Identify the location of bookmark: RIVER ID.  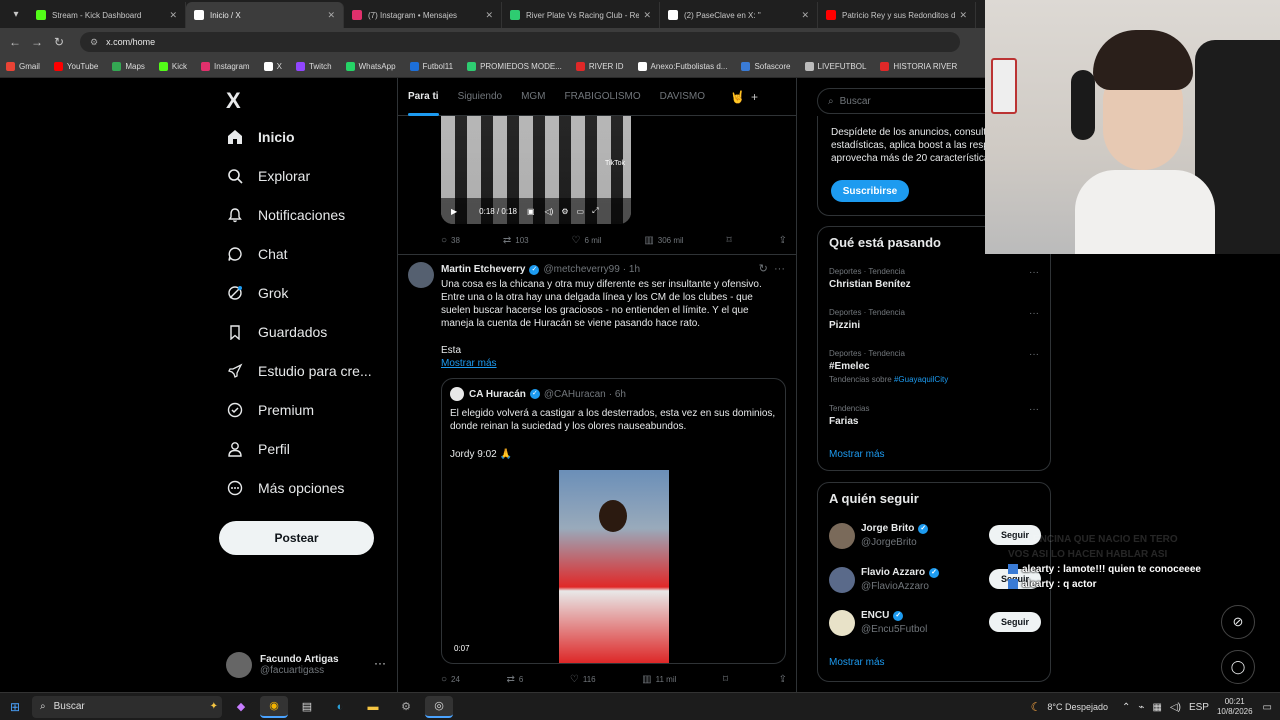
(599, 66).